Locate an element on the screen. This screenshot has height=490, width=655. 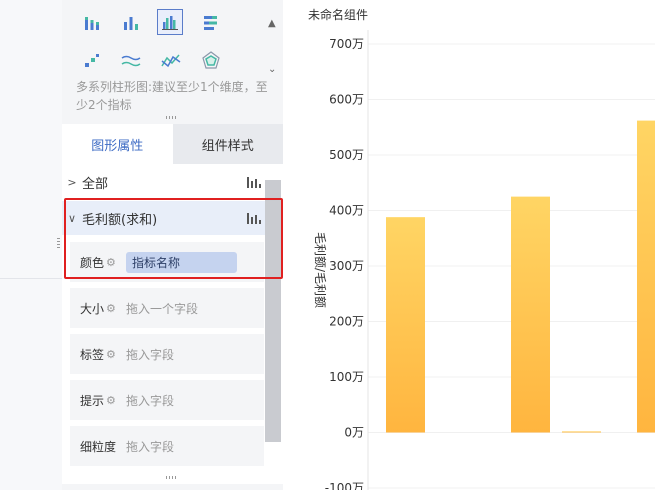
chart-type-selector: ▲ ⌄ 多系列柱形图:建议至少1个维度，至少2个指标 is located at coordinates (172, 61).